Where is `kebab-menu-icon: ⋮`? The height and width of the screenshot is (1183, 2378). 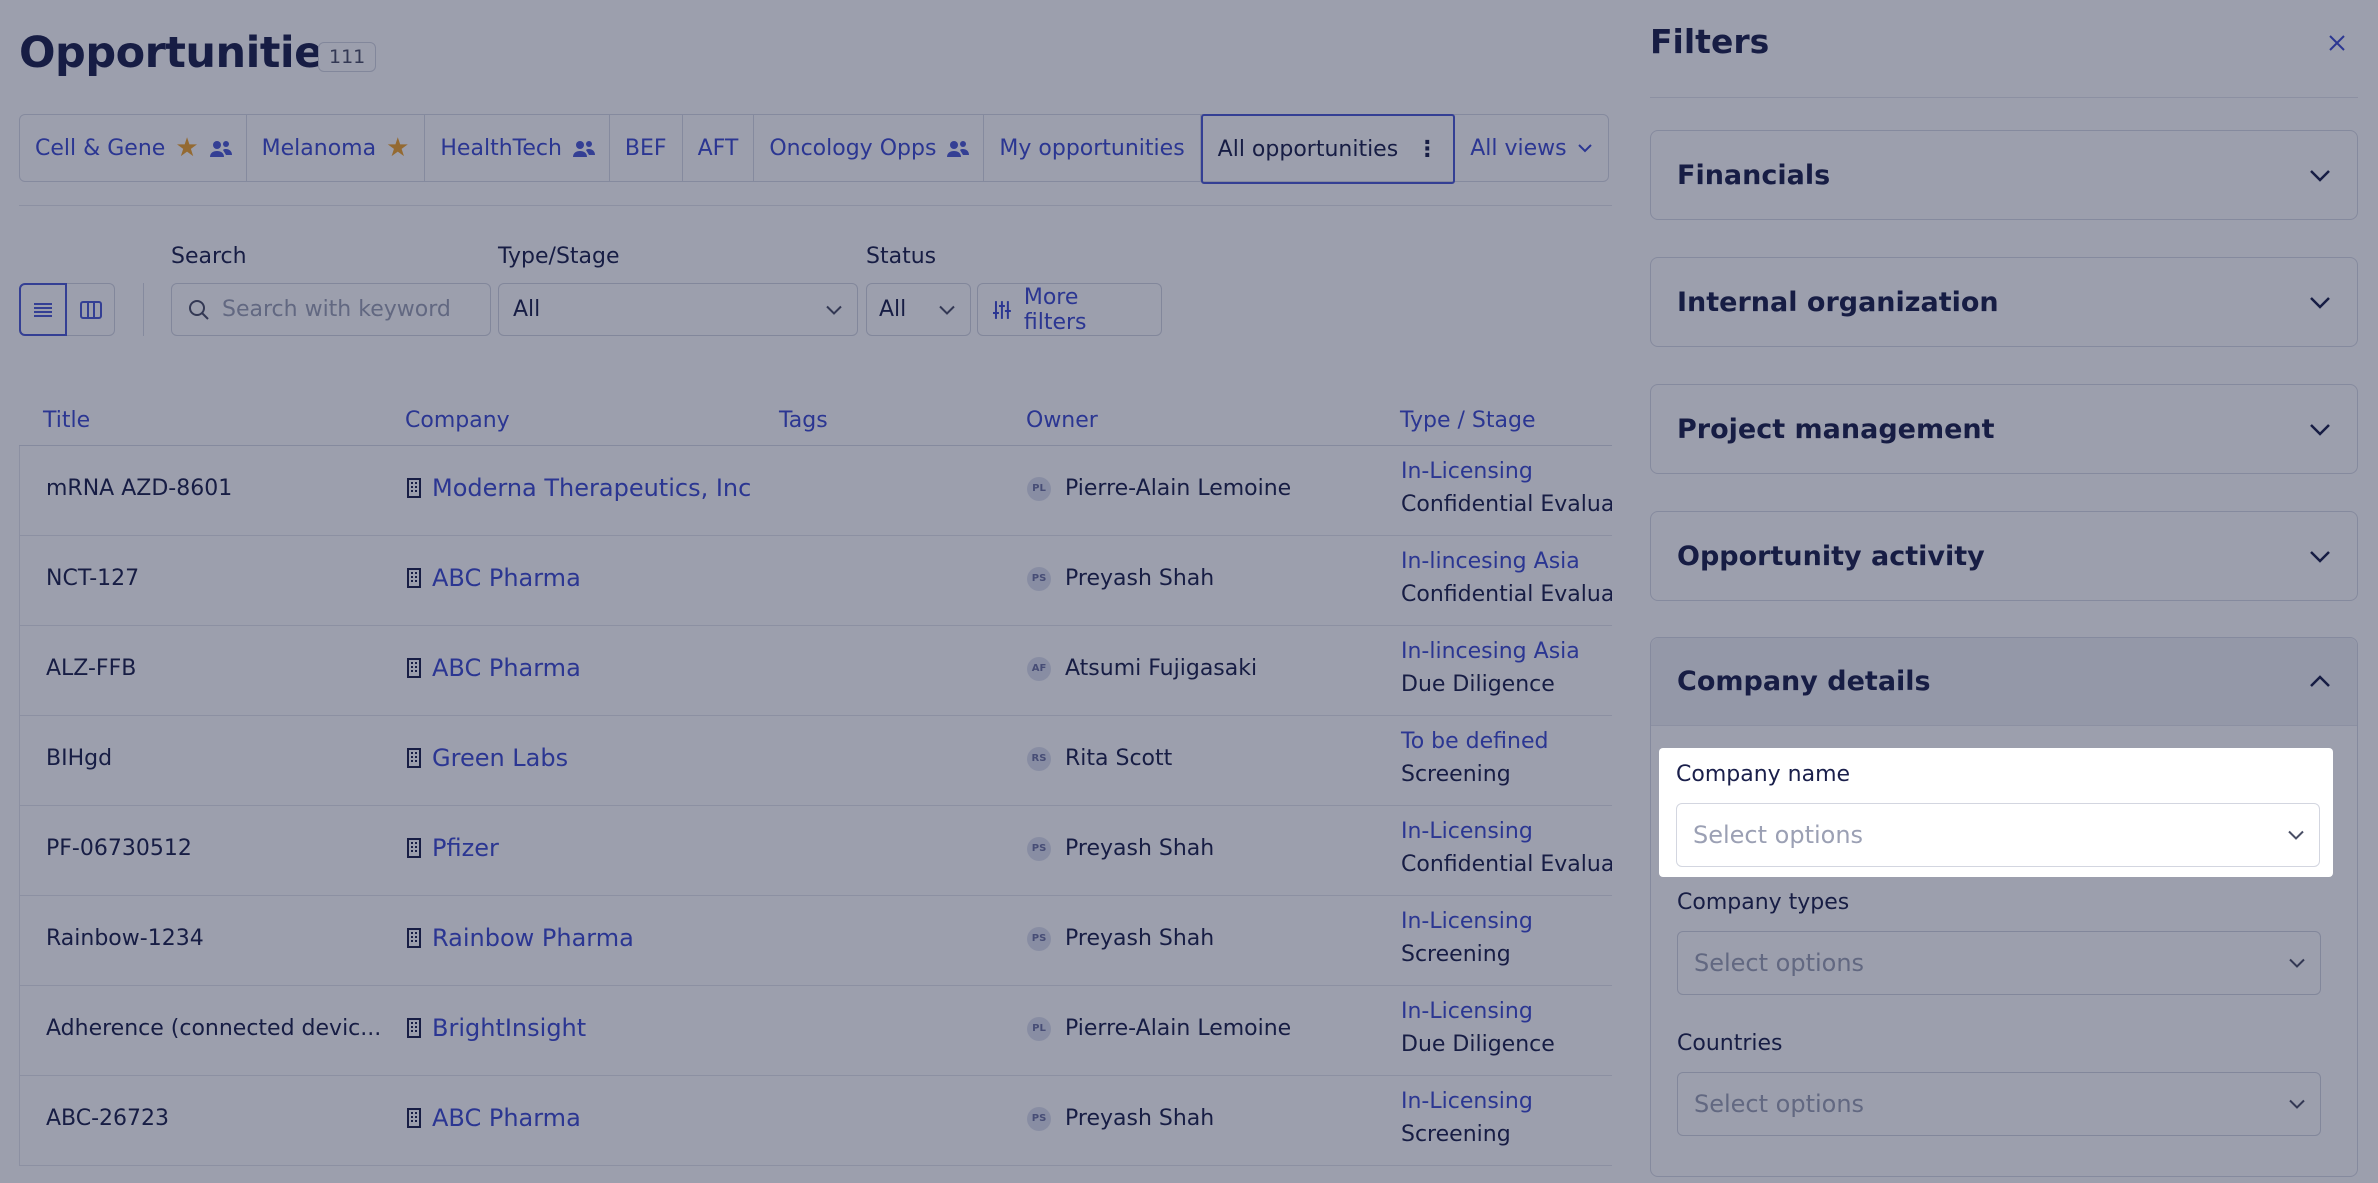 kebab-menu-icon: ⋮ is located at coordinates (1427, 149).